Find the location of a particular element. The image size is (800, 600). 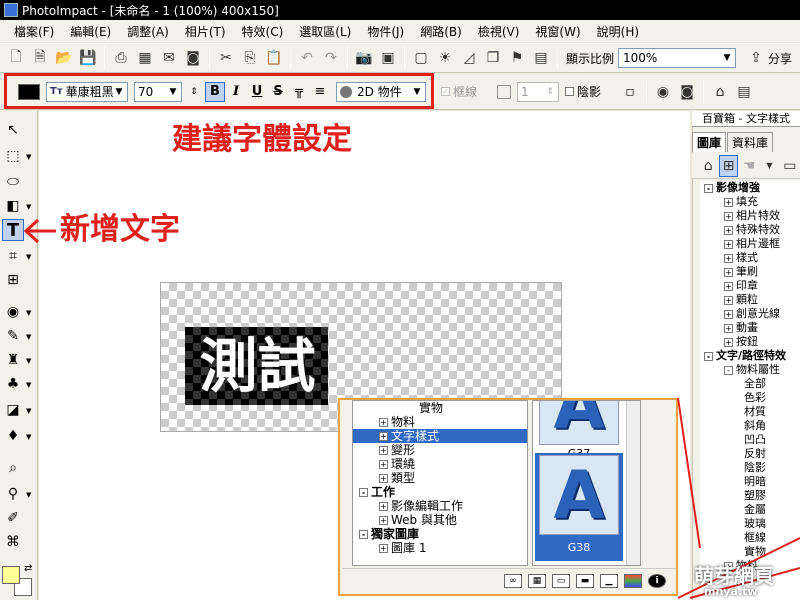

menu-view: 檢視(V) is located at coordinates (499, 31).